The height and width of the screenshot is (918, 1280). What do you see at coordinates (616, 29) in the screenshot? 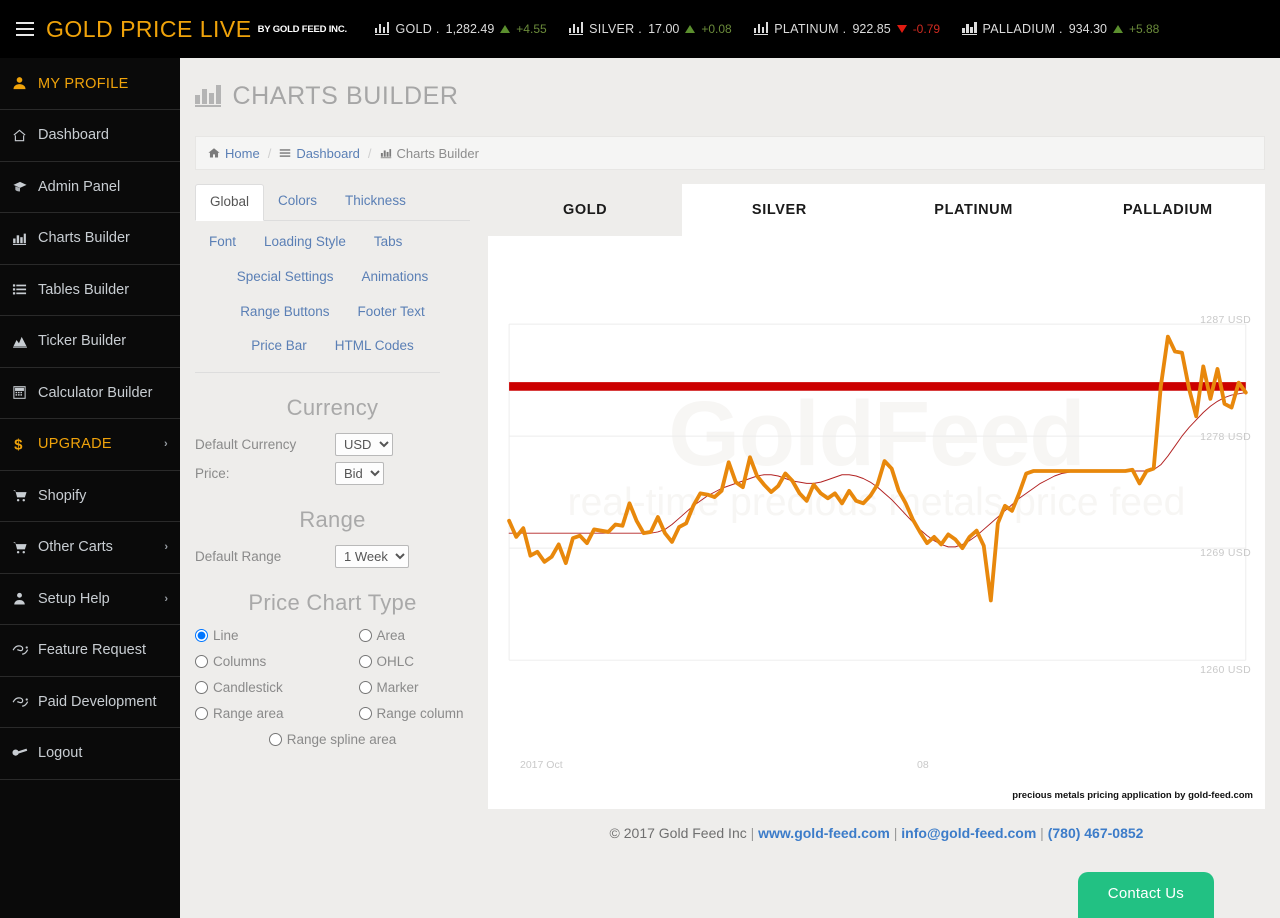
I see `quote-name: SILVER .` at bounding box center [616, 29].